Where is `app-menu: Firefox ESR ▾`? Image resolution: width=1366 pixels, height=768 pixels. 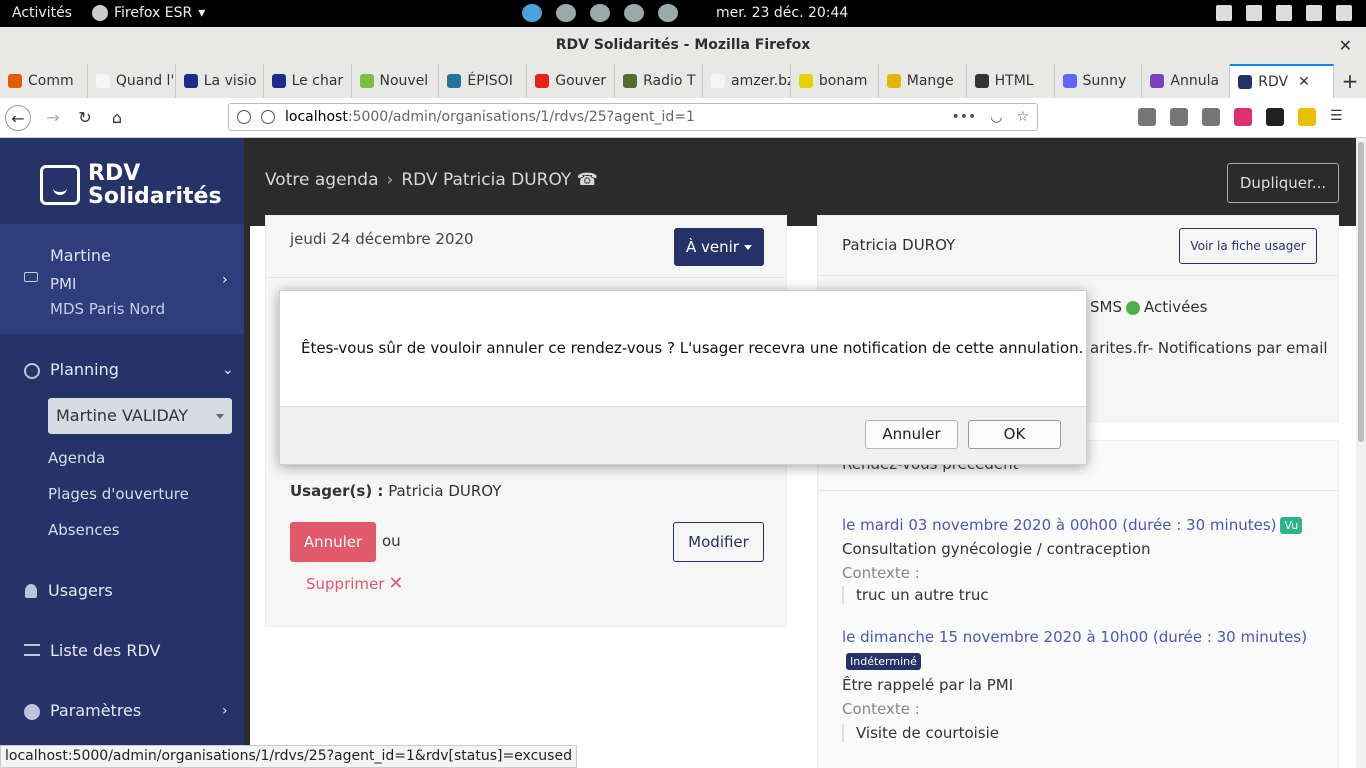
app-menu: Firefox ESR ▾ is located at coordinates (148, 13).